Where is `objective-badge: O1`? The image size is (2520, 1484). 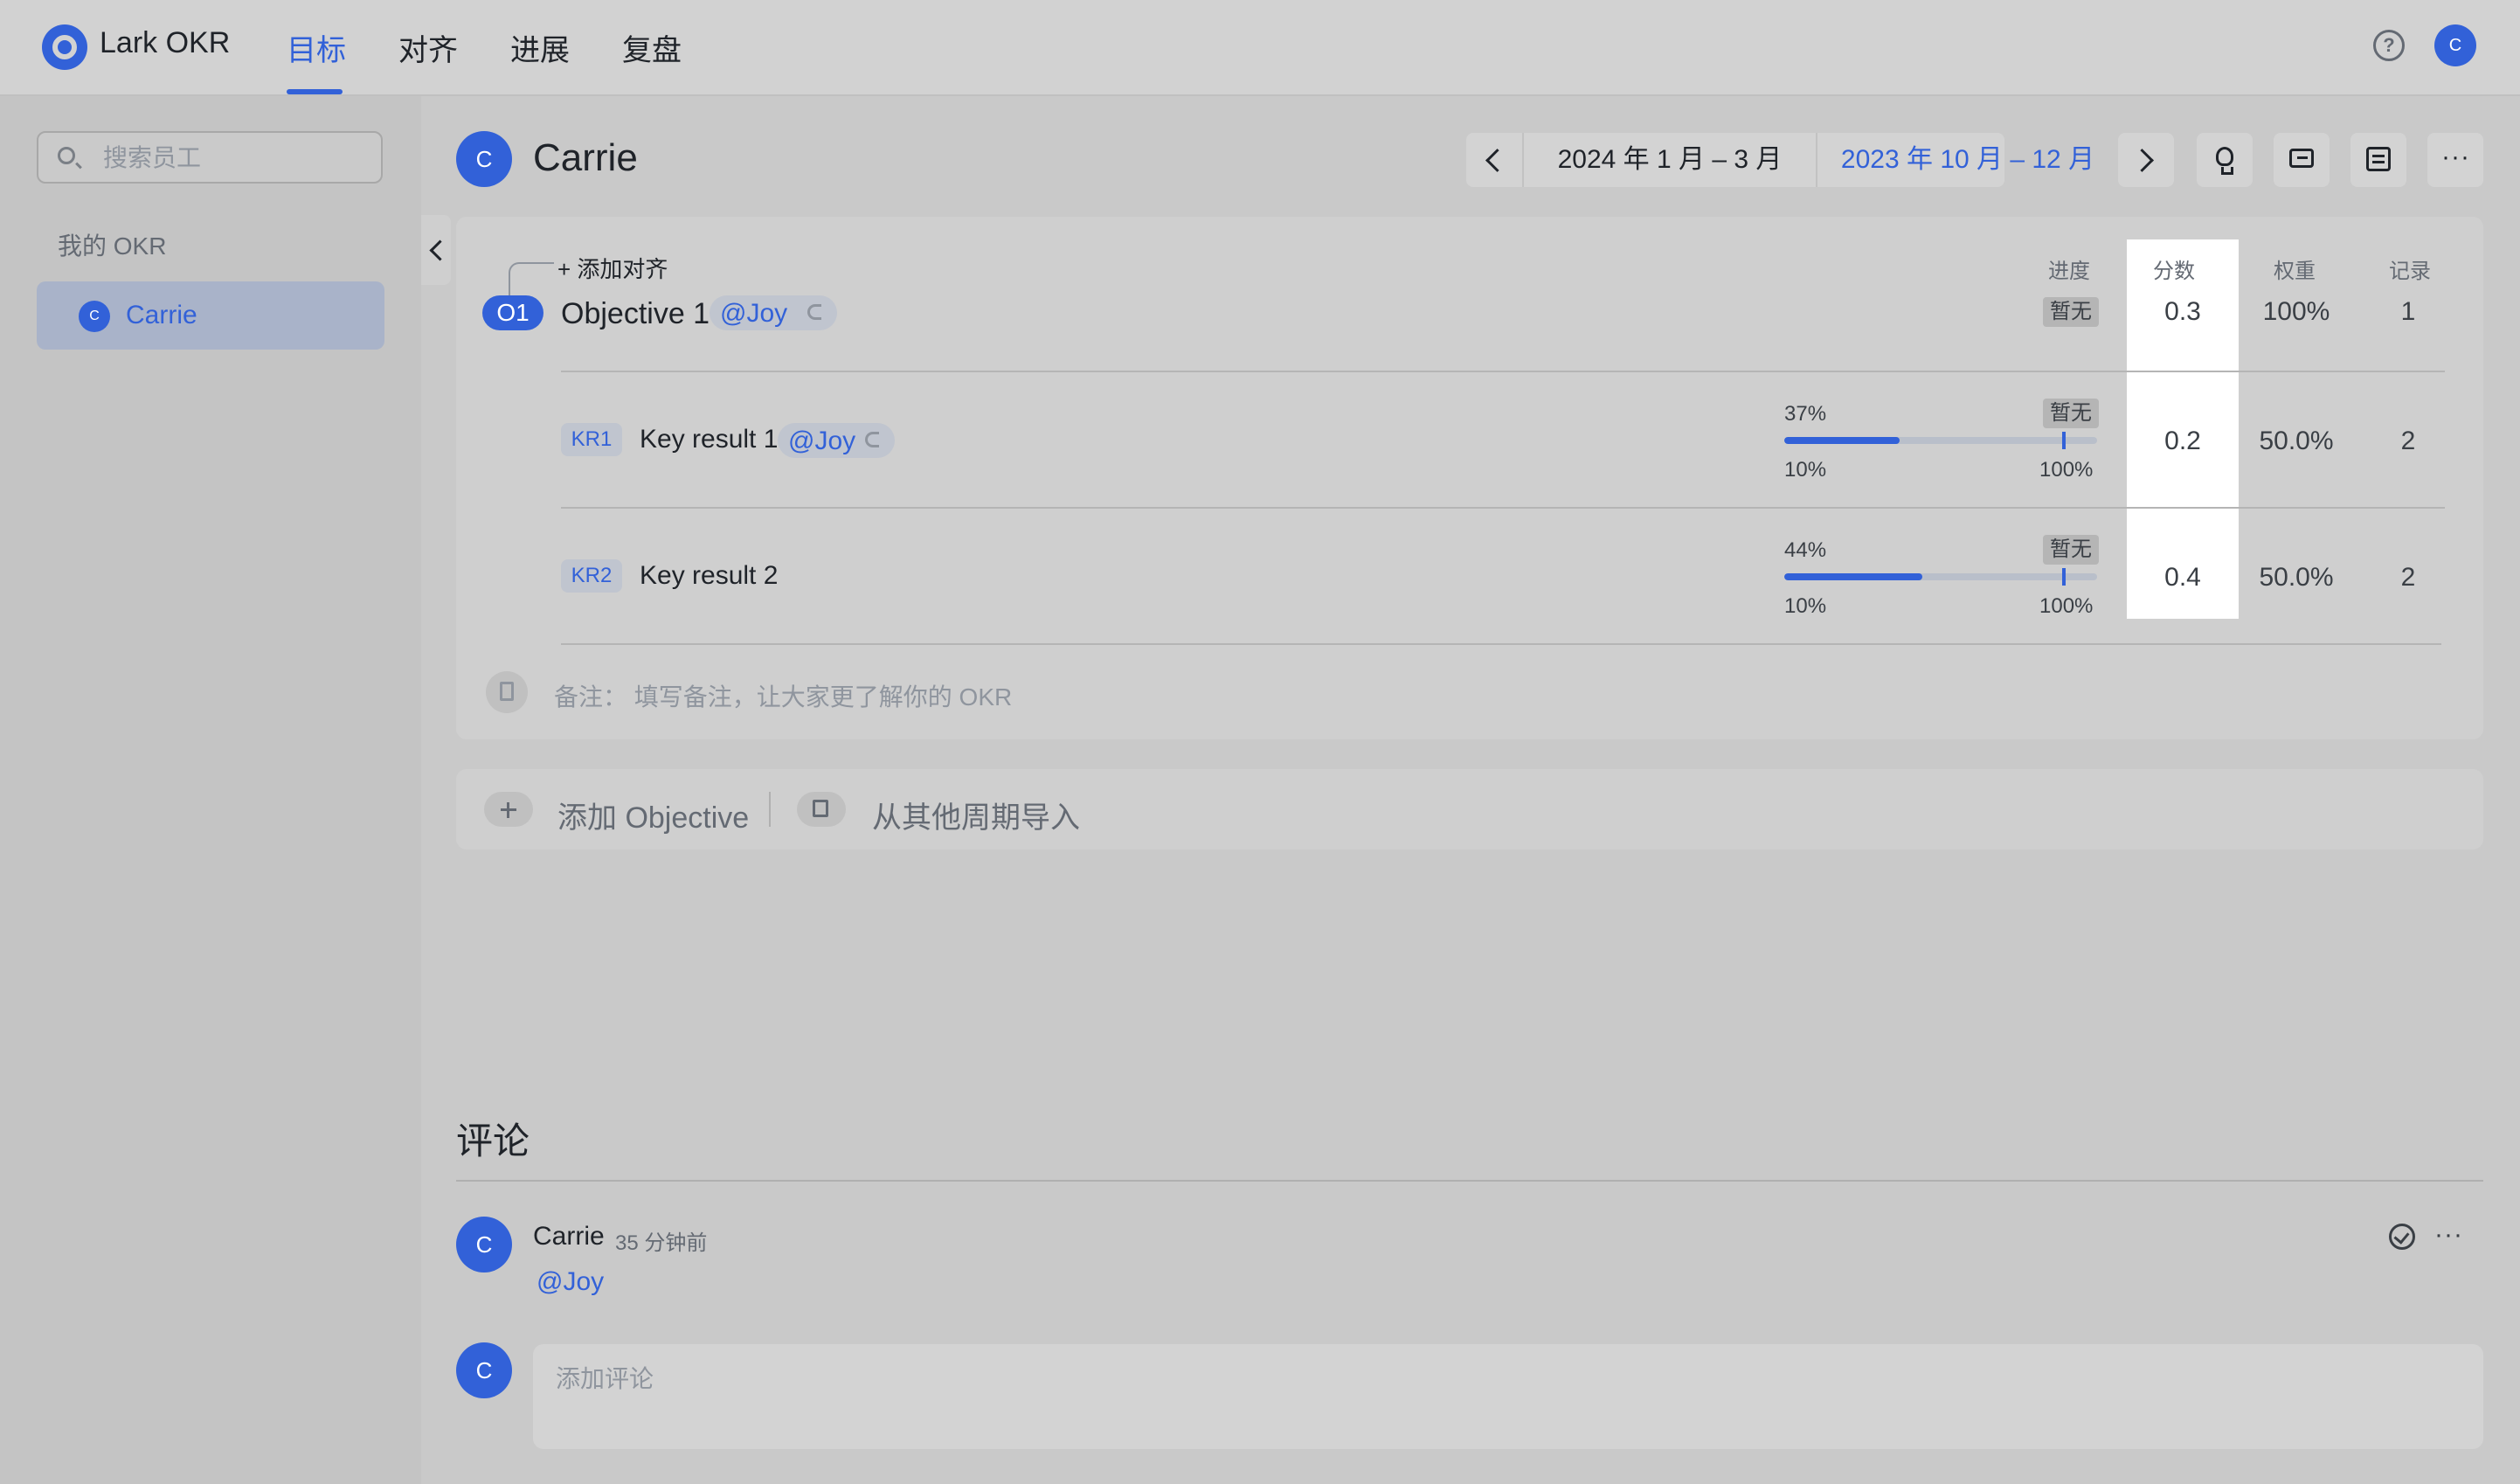 objective-badge: O1 is located at coordinates (512, 312).